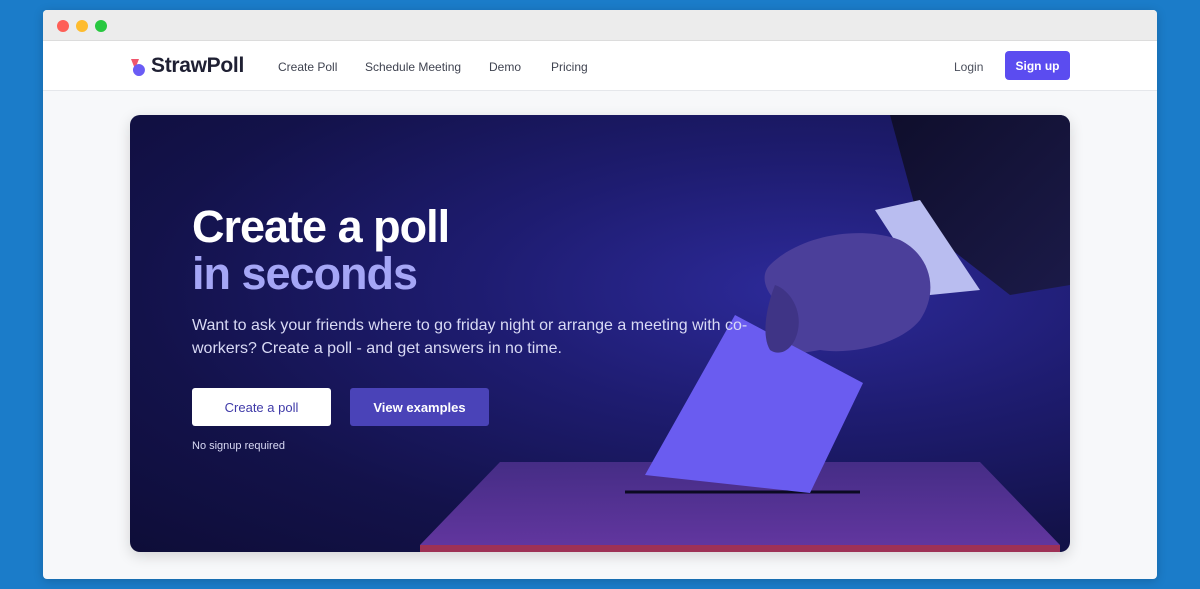  I want to click on signup-button: Sign up, so click(1037, 65).